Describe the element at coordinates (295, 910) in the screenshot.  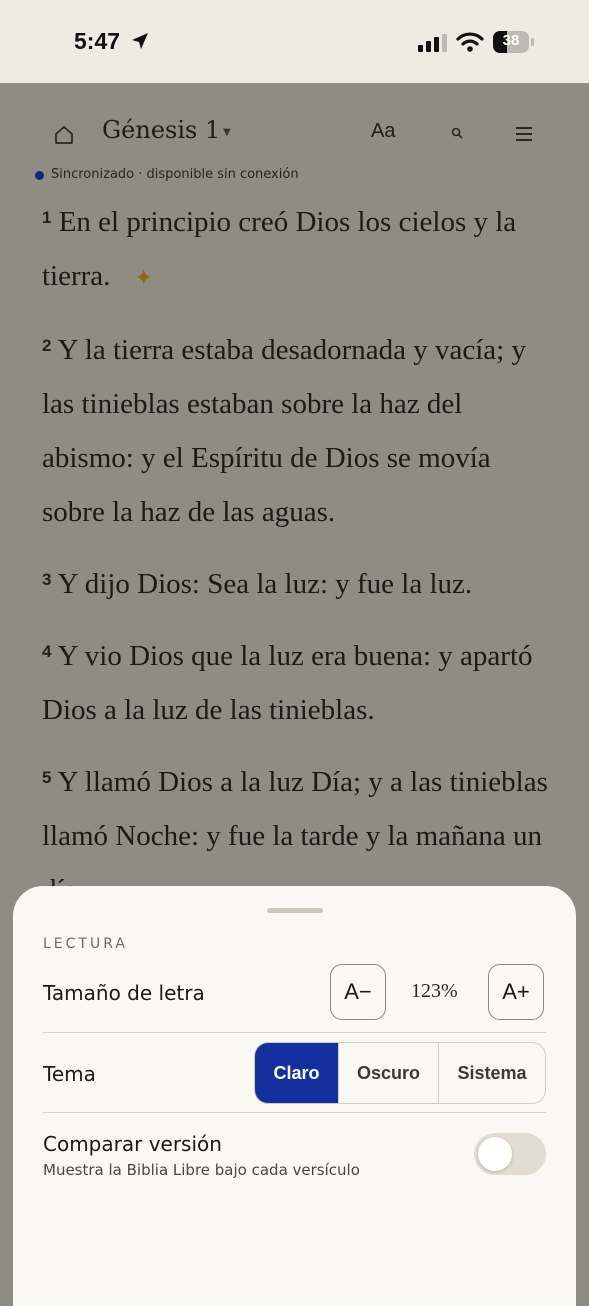
I see `sheet-drag-handle` at that location.